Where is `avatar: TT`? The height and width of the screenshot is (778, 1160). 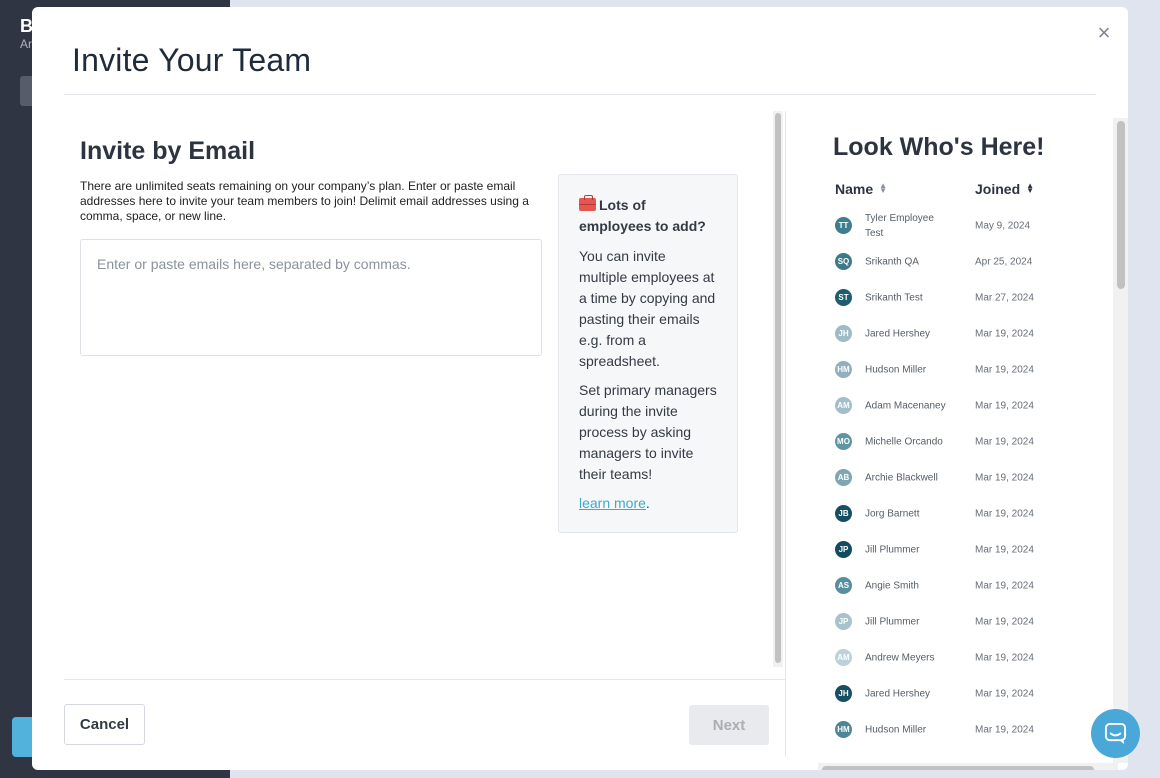
avatar: TT is located at coordinates (843, 225).